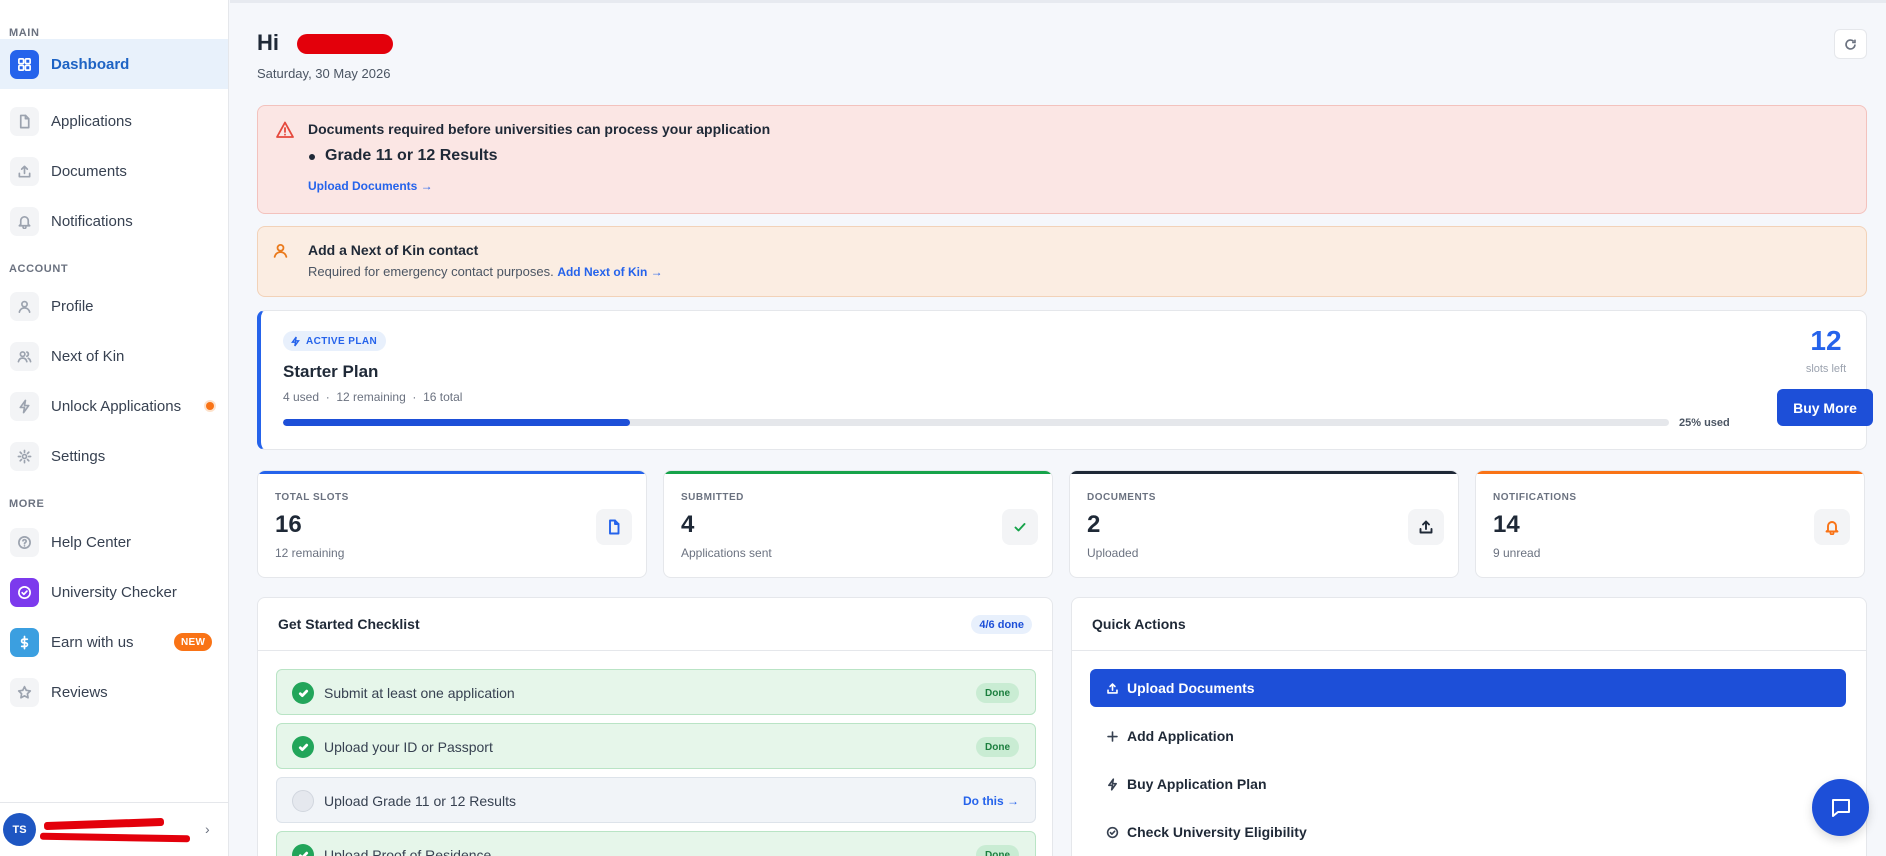 The width and height of the screenshot is (1886, 856). What do you see at coordinates (408, 747) in the screenshot?
I see `checklist-item-label: Upload your ID or Passport` at bounding box center [408, 747].